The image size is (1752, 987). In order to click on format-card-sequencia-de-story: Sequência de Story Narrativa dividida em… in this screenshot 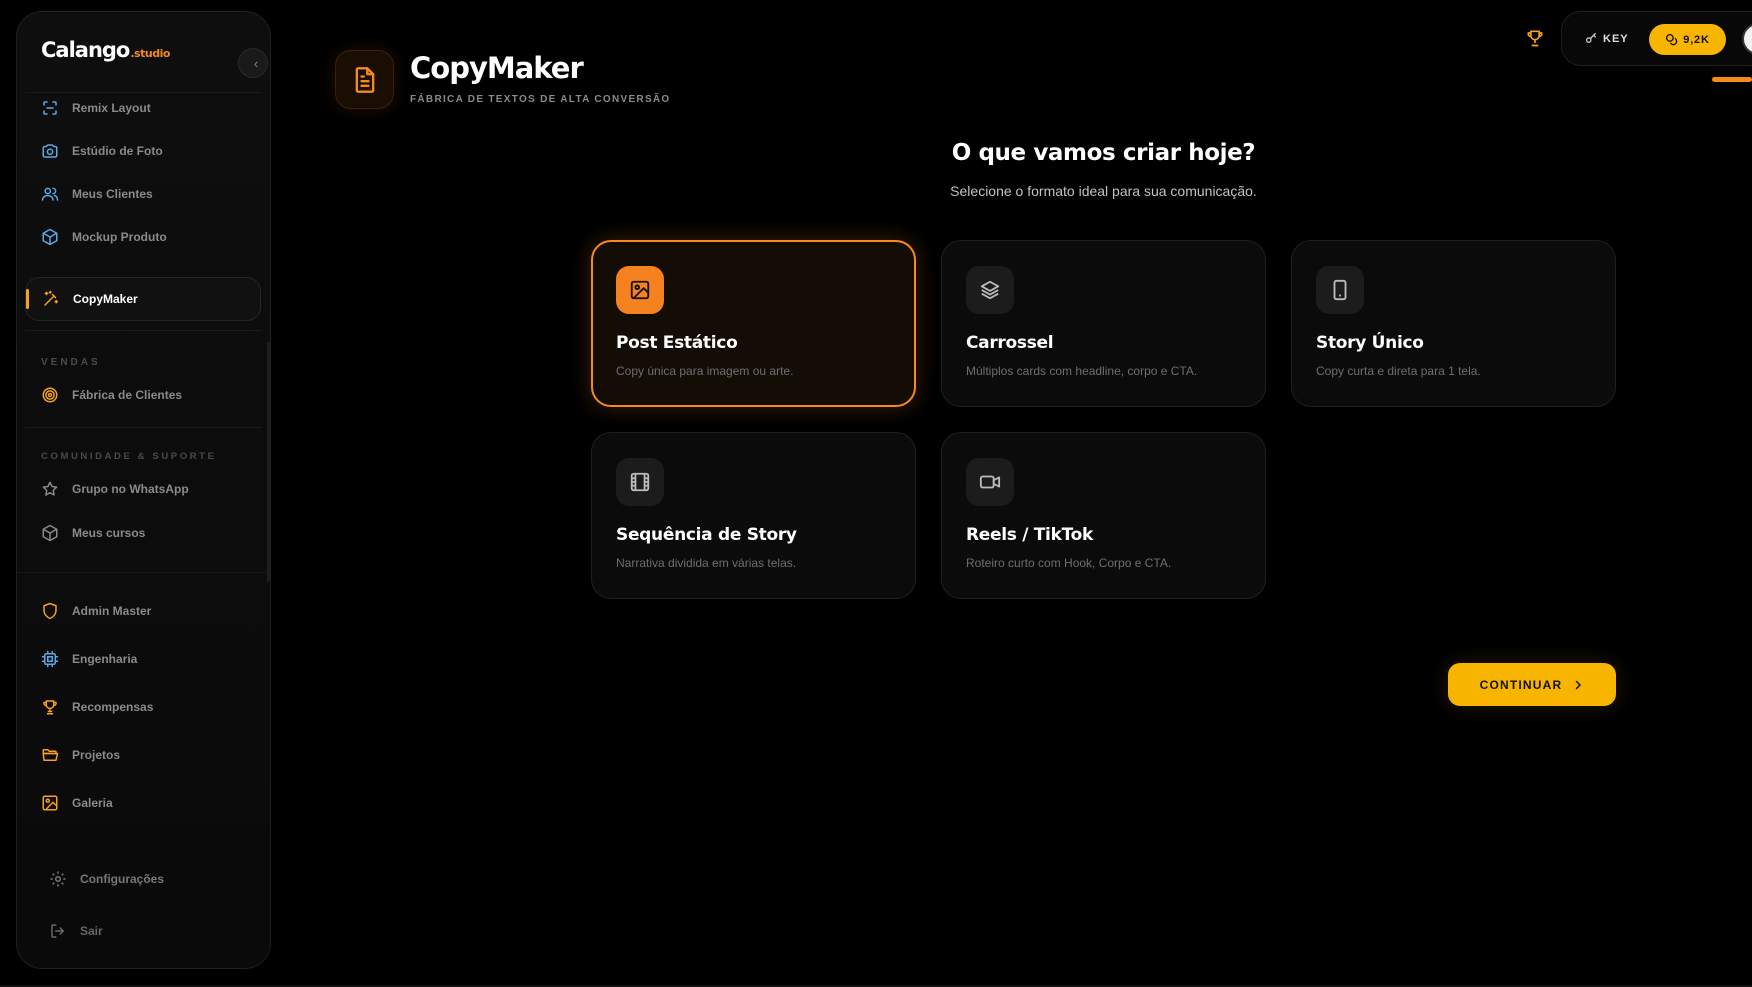, I will do `click(753, 515)`.